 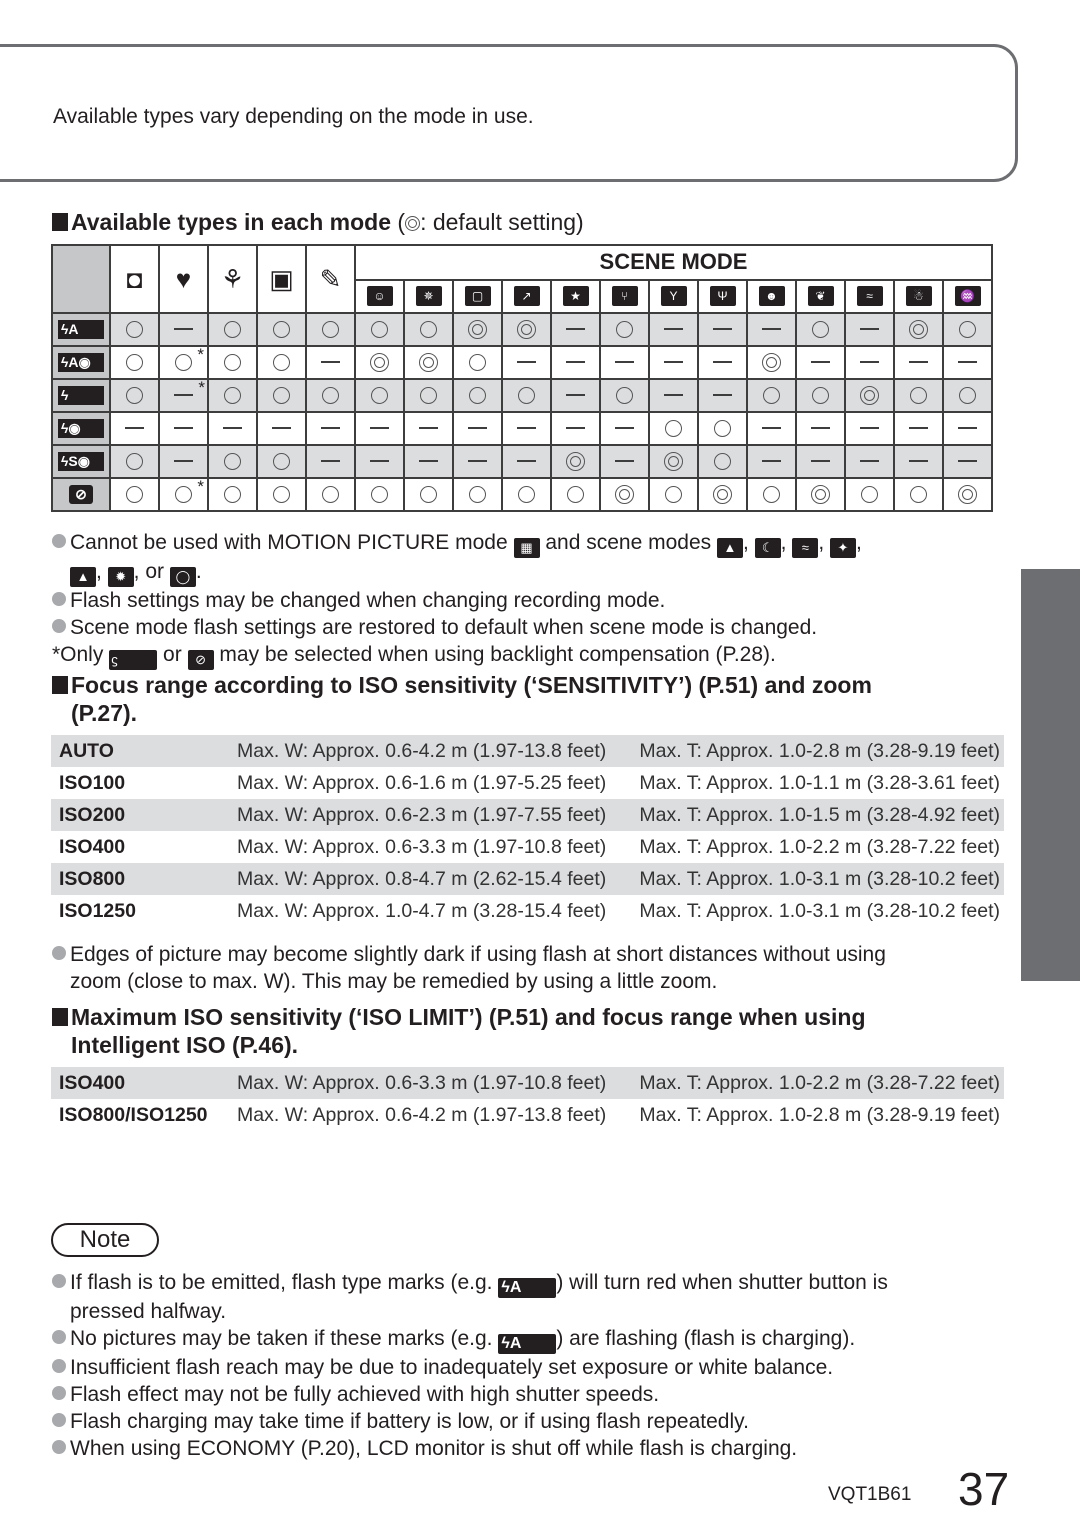 What do you see at coordinates (526, 548) in the screenshot?
I see `motion-picture-icon: ▦` at bounding box center [526, 548].